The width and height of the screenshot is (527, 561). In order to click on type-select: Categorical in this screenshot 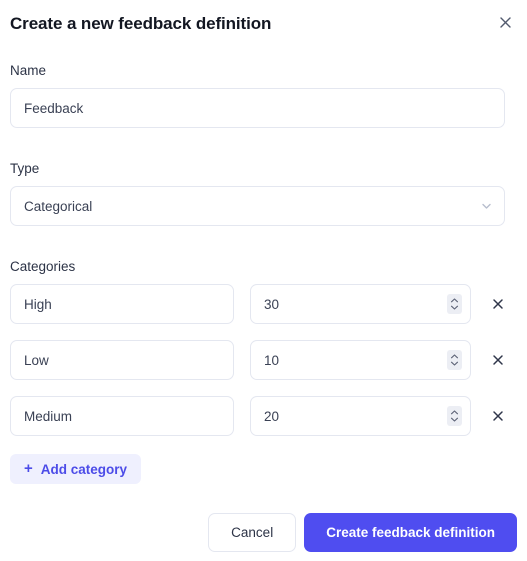, I will do `click(257, 206)`.